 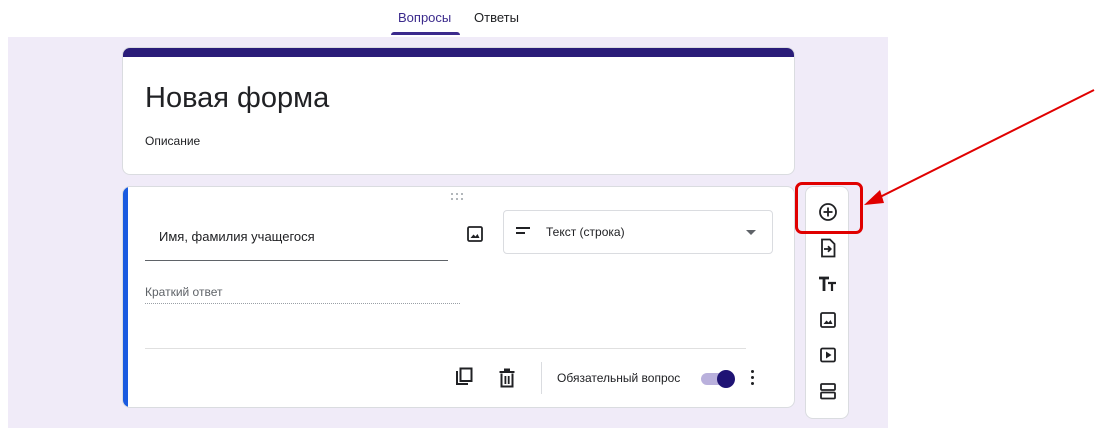 I want to click on active-tab-indicator, so click(x=425, y=33).